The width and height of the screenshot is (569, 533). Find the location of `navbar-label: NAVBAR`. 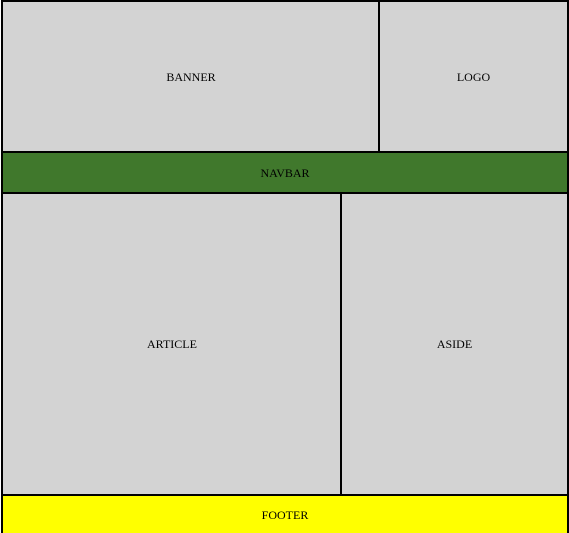

navbar-label: NAVBAR is located at coordinates (285, 172).